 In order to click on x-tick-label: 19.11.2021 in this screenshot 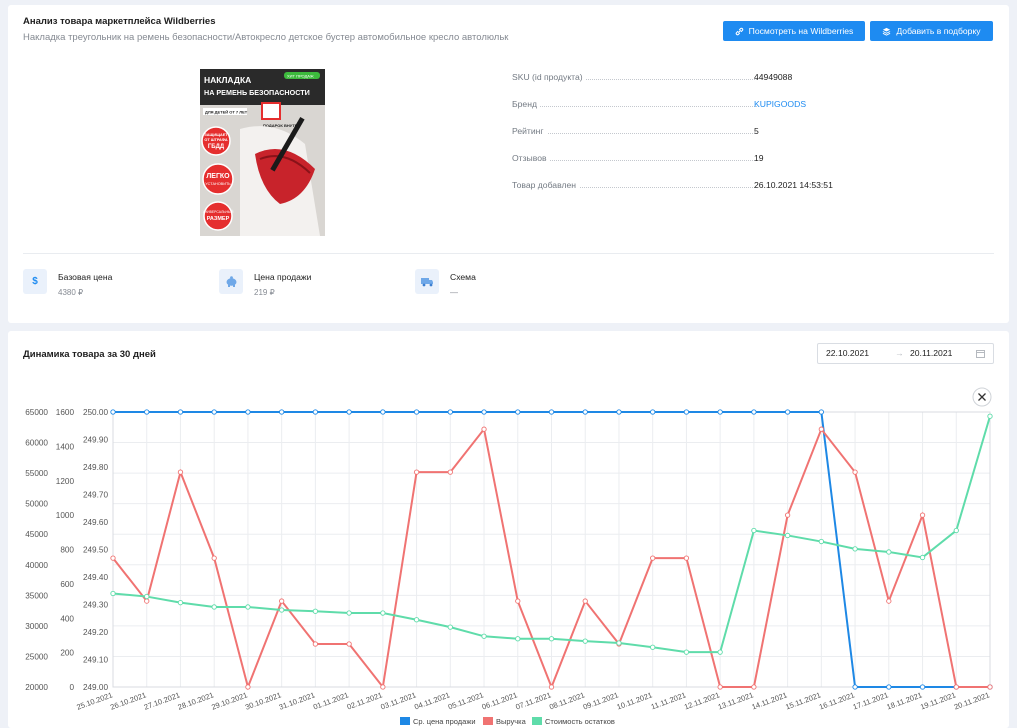, I will do `click(938, 700)`.